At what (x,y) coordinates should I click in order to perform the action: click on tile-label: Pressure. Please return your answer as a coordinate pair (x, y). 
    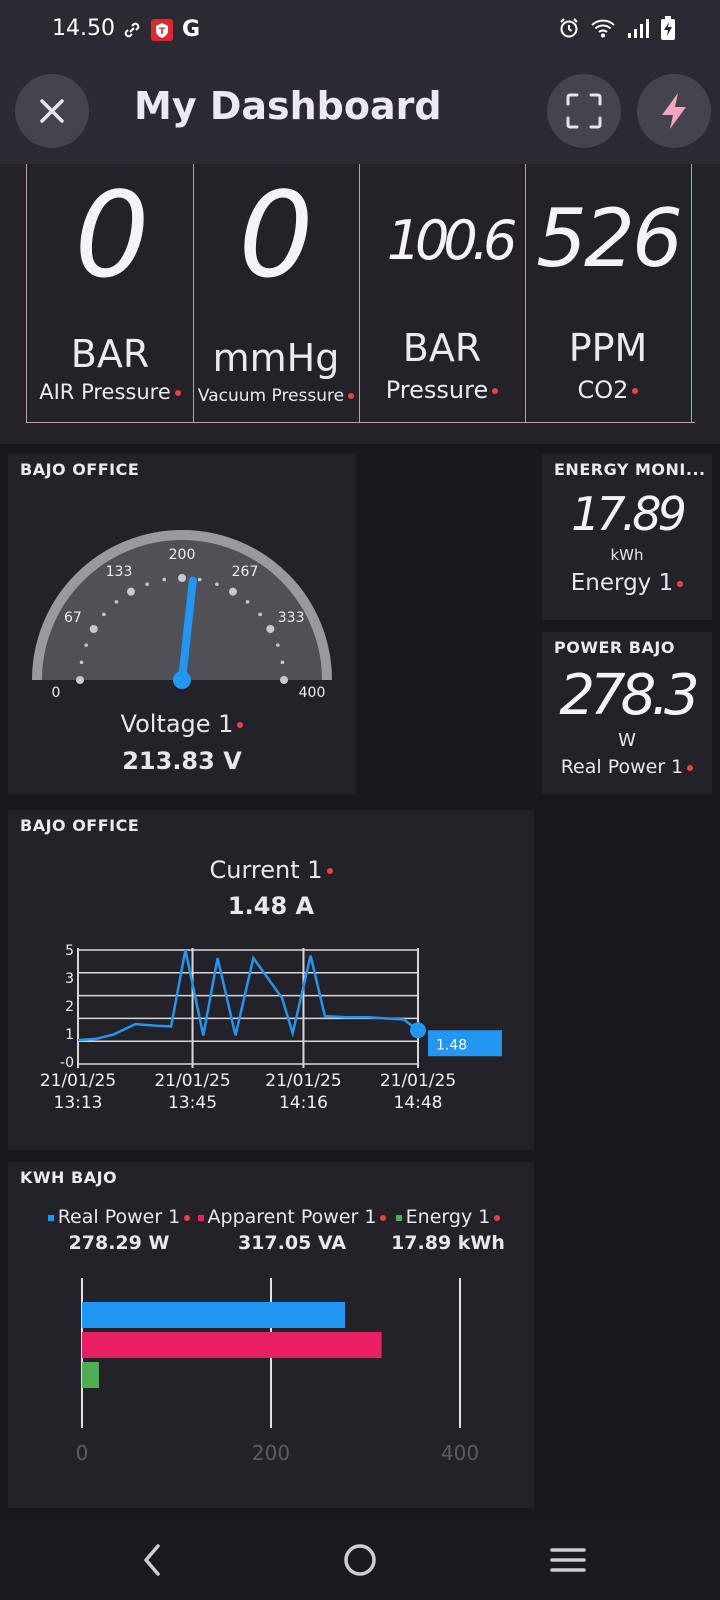
    Looking at the image, I should click on (442, 390).